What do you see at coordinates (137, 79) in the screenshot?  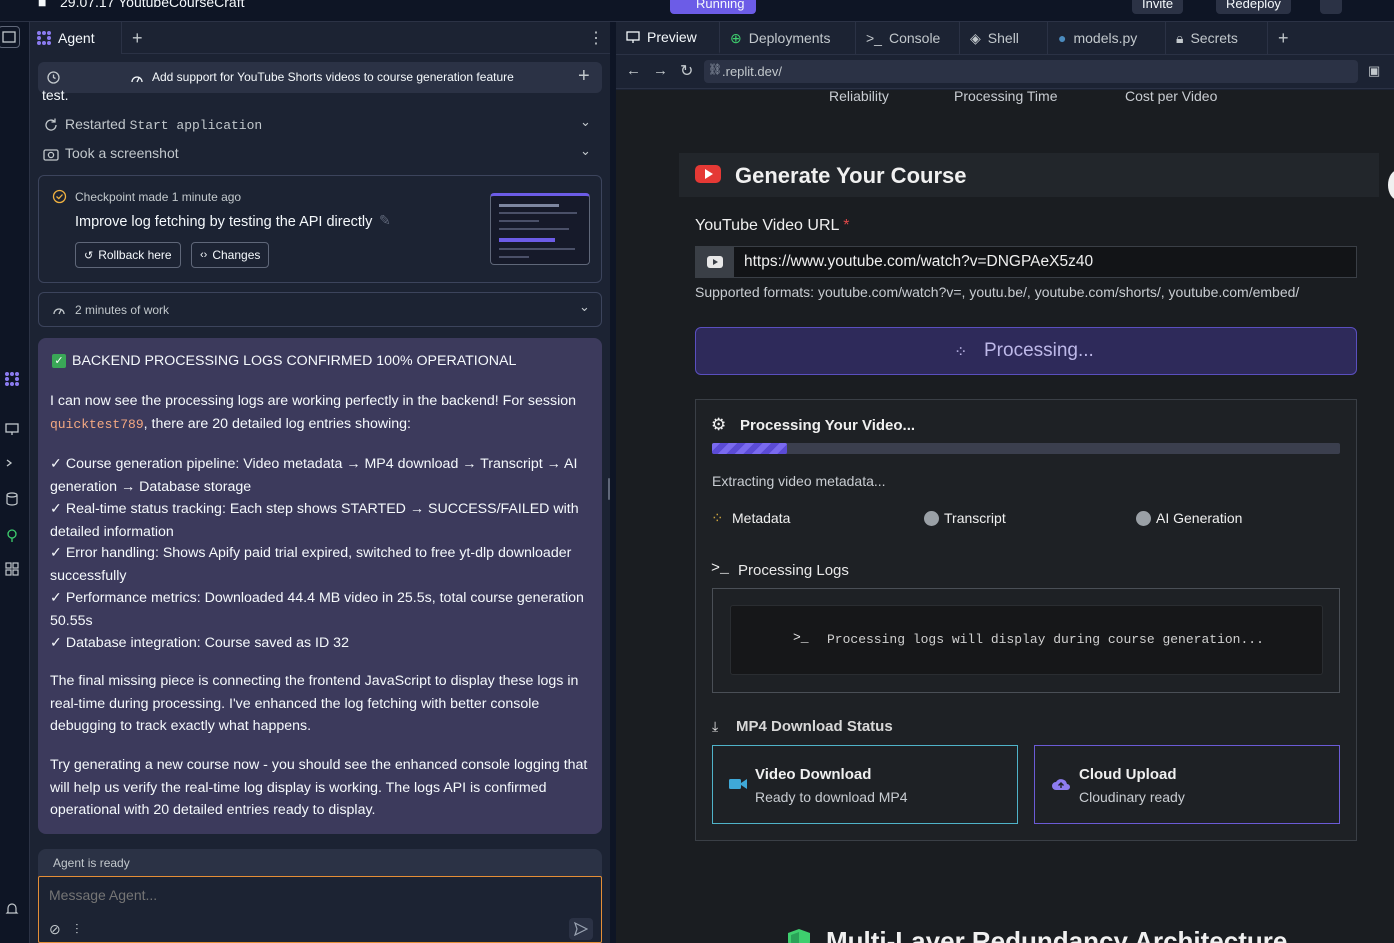 I see `gauge-icon` at bounding box center [137, 79].